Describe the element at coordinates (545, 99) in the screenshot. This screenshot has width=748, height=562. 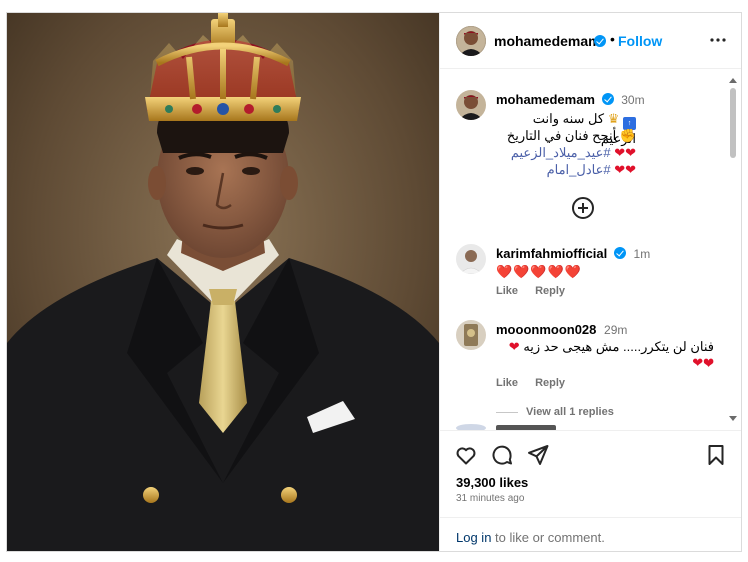
I see `caption-username: mohamedemam` at that location.